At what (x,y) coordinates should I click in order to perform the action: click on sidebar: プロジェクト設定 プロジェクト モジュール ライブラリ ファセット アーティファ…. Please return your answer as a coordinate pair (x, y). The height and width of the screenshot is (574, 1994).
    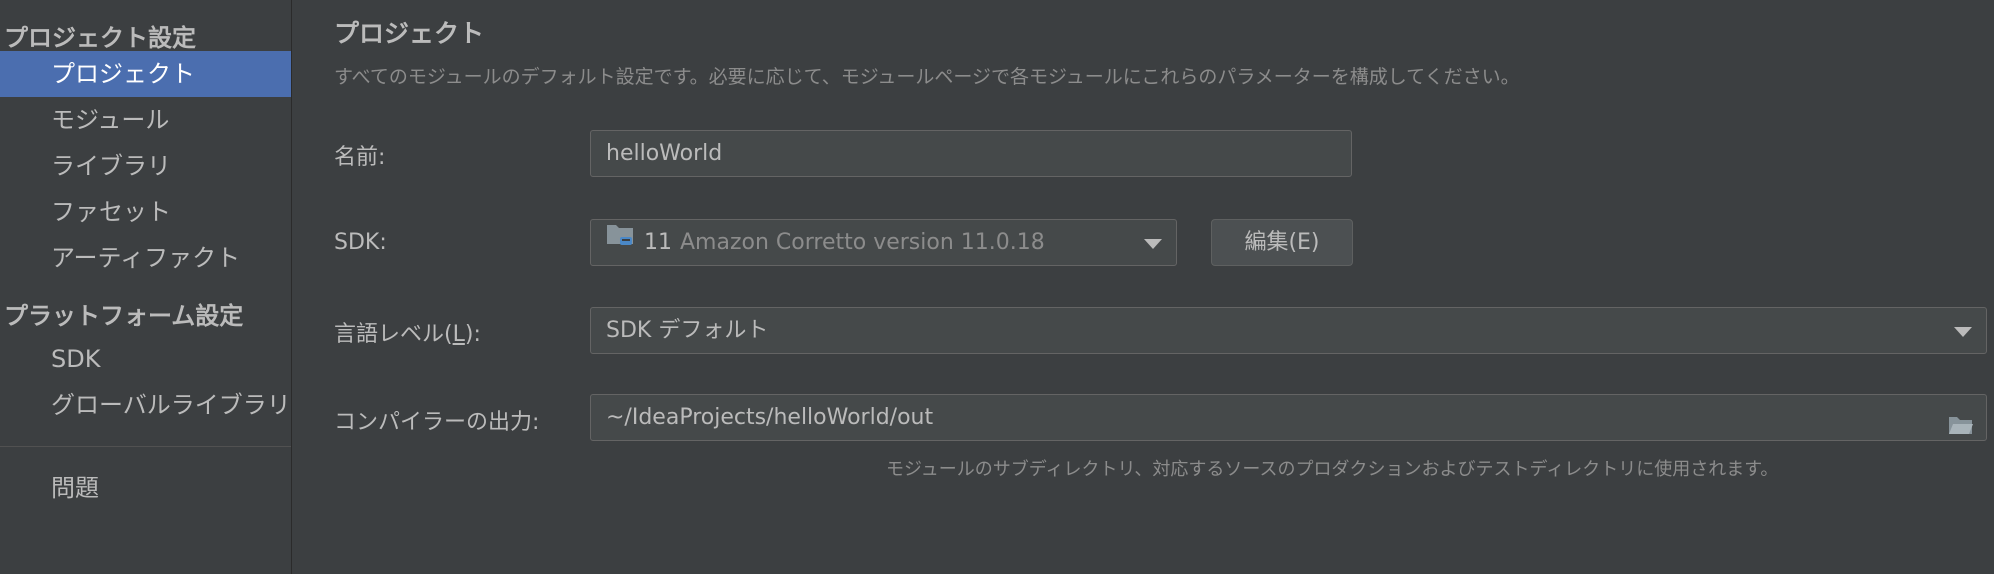
    Looking at the image, I should click on (146, 287).